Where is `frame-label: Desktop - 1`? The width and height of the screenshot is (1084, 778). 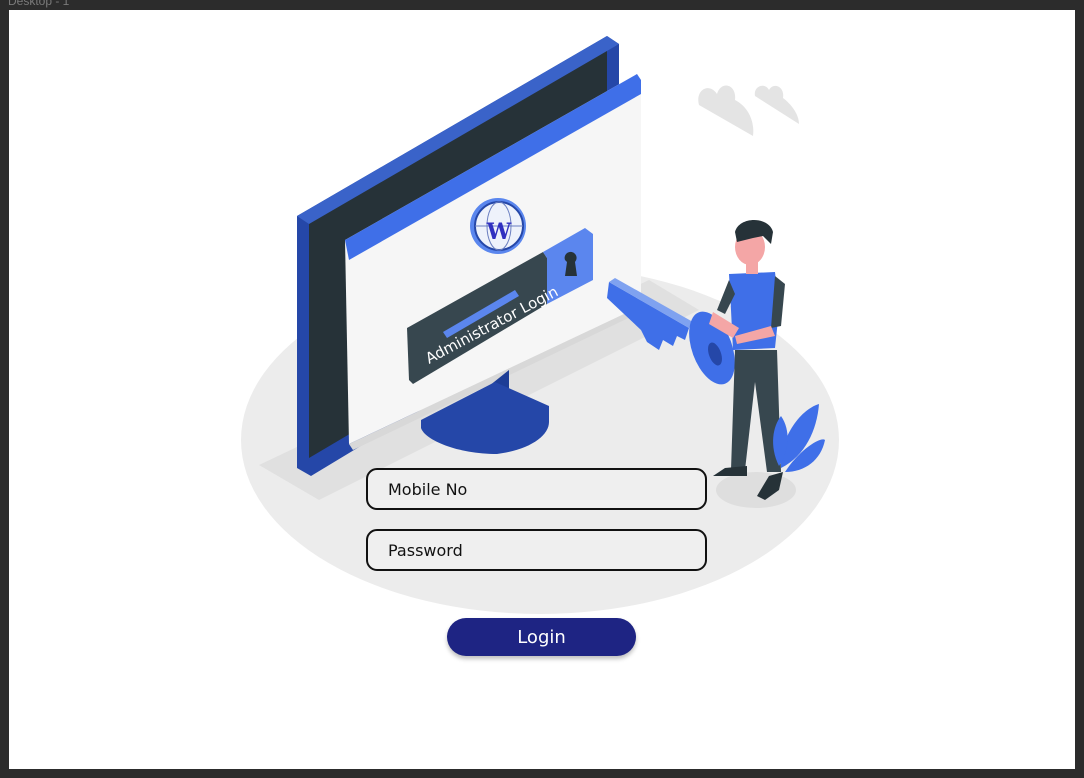 frame-label: Desktop - 1 is located at coordinates (39, 4).